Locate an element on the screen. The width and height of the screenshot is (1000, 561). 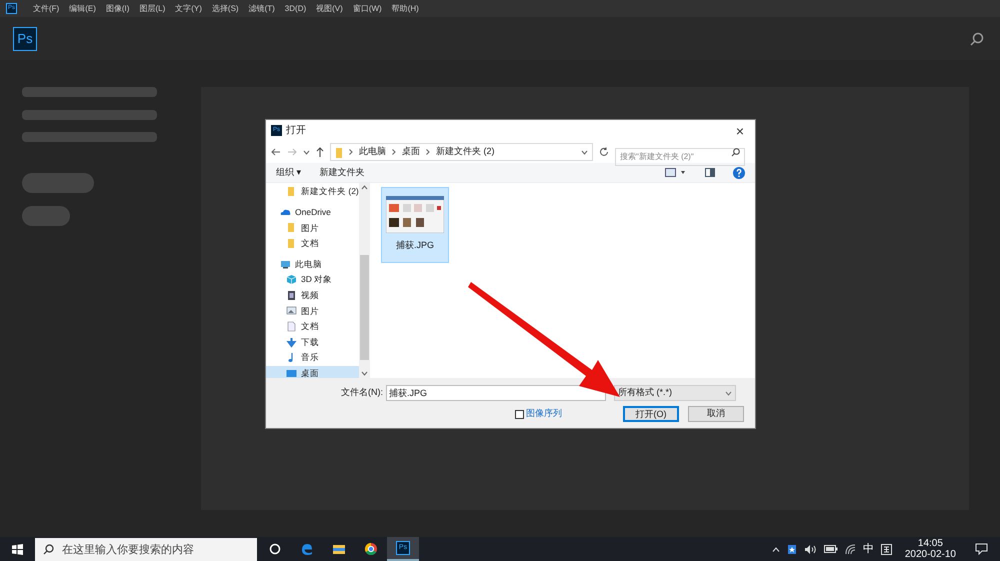
menu-item: 窗口(W) is located at coordinates (367, 8).